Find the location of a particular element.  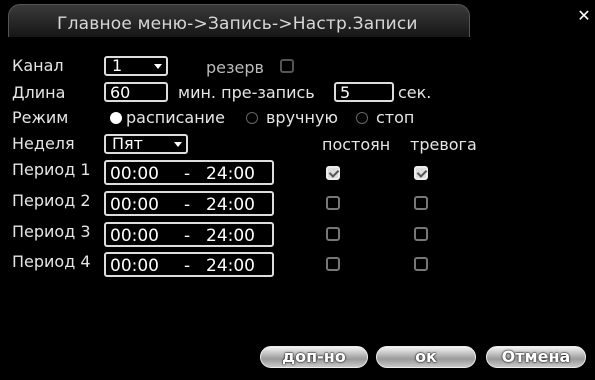

period-4-alarm-checkbox is located at coordinates (421, 264).